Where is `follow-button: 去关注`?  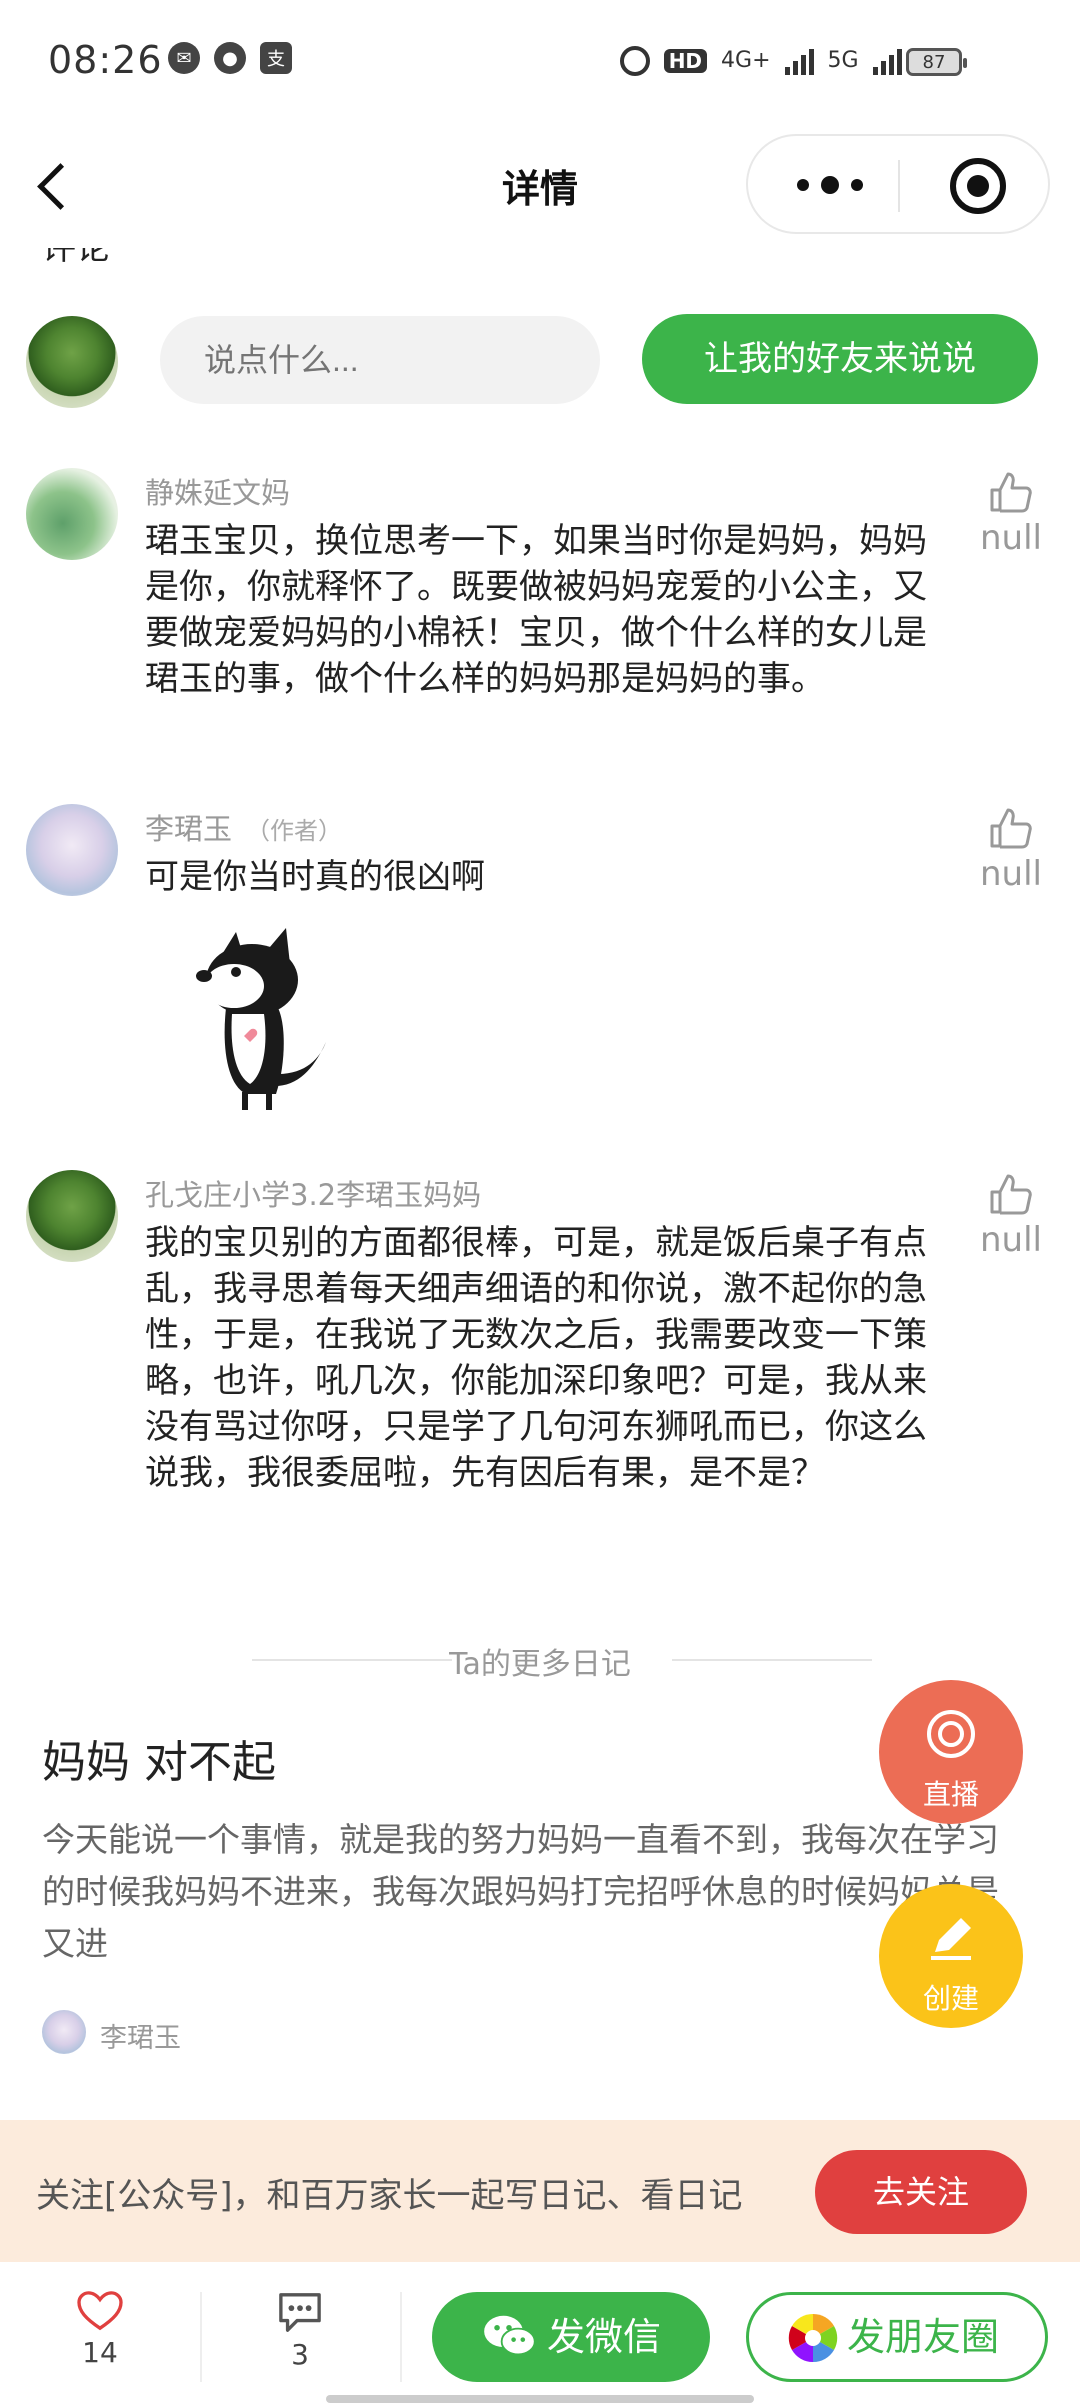 follow-button: 去关注 is located at coordinates (921, 2192).